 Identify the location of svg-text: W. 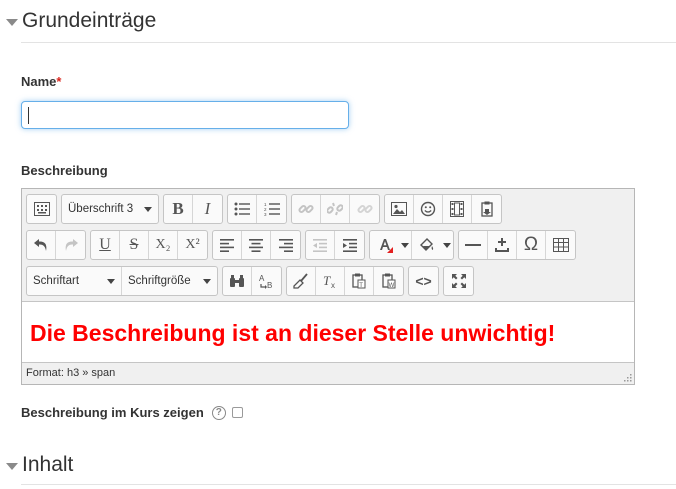
(391, 286).